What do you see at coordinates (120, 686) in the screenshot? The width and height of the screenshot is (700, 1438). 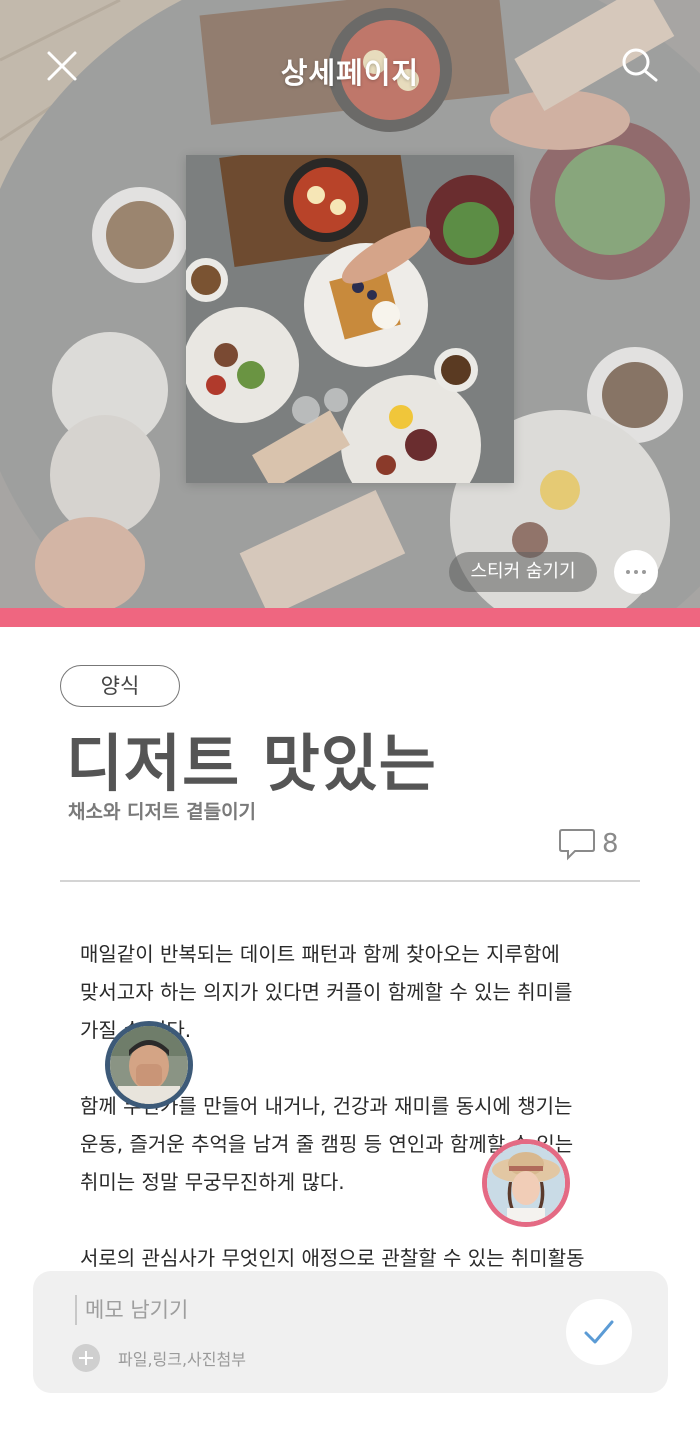 I see `category-tag: 양식` at bounding box center [120, 686].